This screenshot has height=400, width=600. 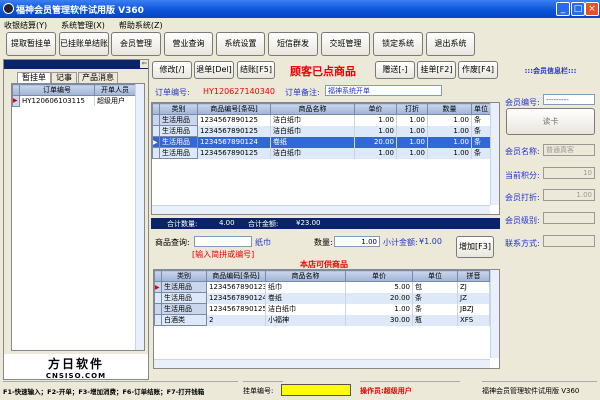 I want to click on pin-icon: ⇦, so click(x=144, y=64).